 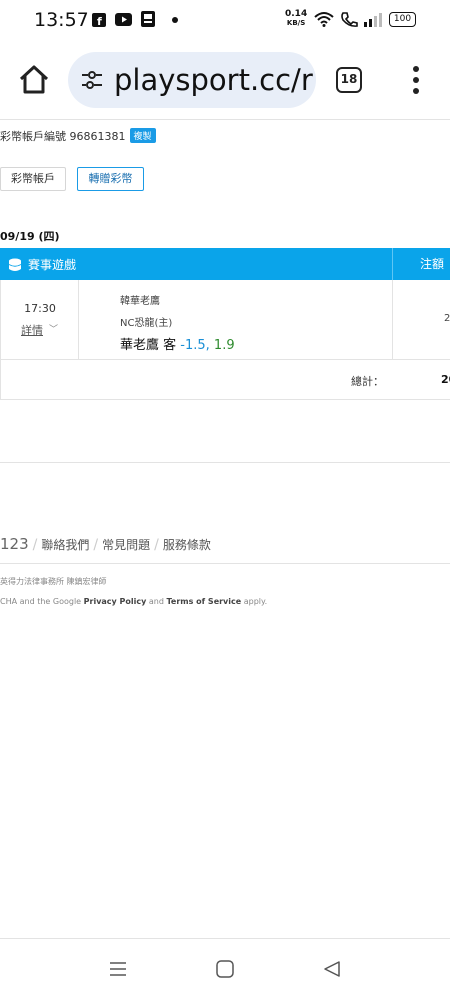 I want to click on address-bar: playsport.cc/r, so click(x=192, y=80).